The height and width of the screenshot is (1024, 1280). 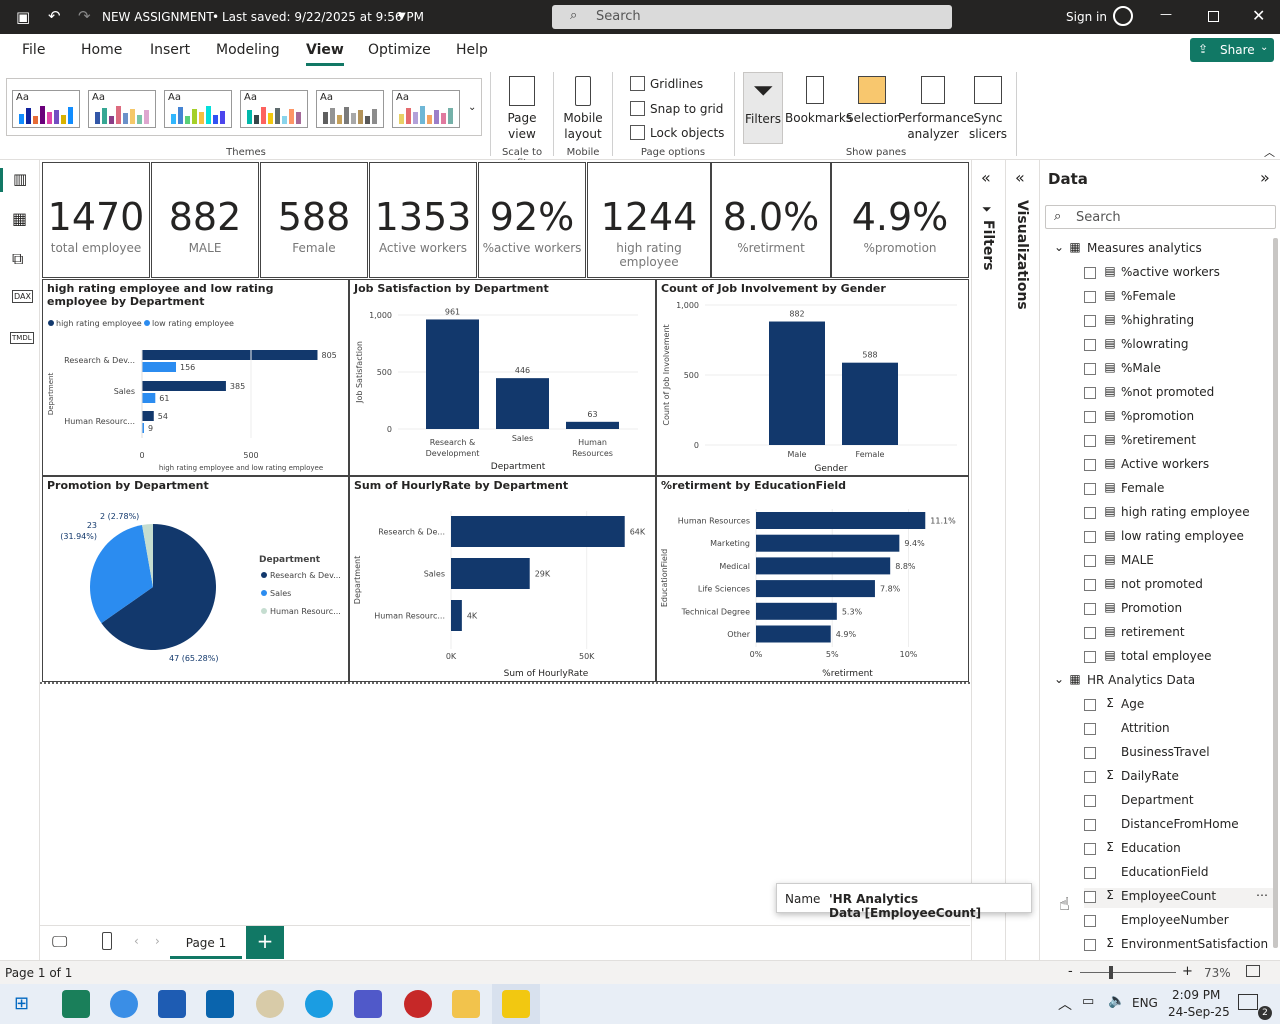 What do you see at coordinates (466, 1004) in the screenshot?
I see `file-explorer-icon` at bounding box center [466, 1004].